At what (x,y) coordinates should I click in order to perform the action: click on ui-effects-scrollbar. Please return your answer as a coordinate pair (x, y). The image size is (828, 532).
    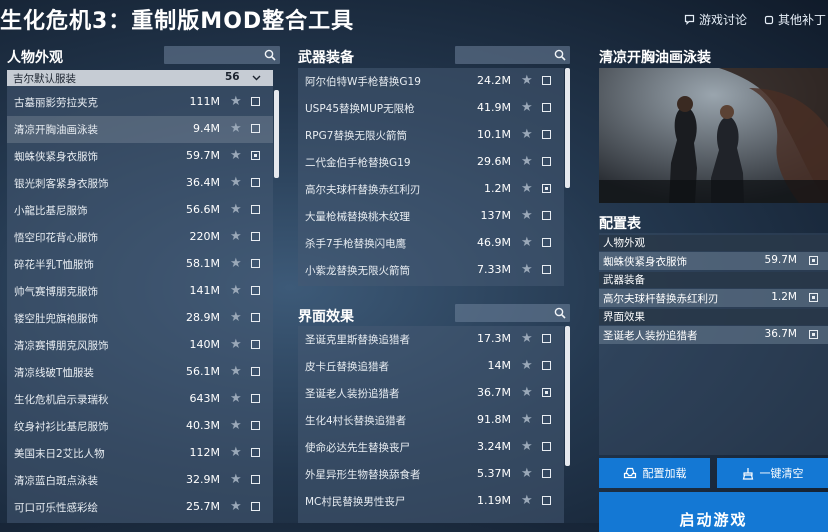
    Looking at the image, I should click on (567, 396).